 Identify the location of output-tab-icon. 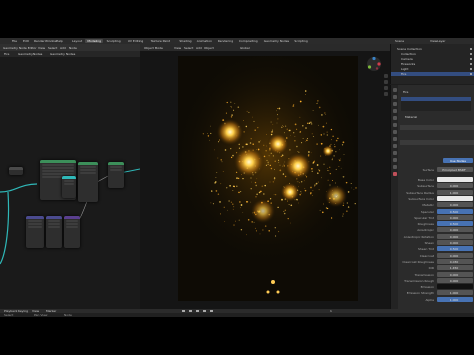
(394, 104).